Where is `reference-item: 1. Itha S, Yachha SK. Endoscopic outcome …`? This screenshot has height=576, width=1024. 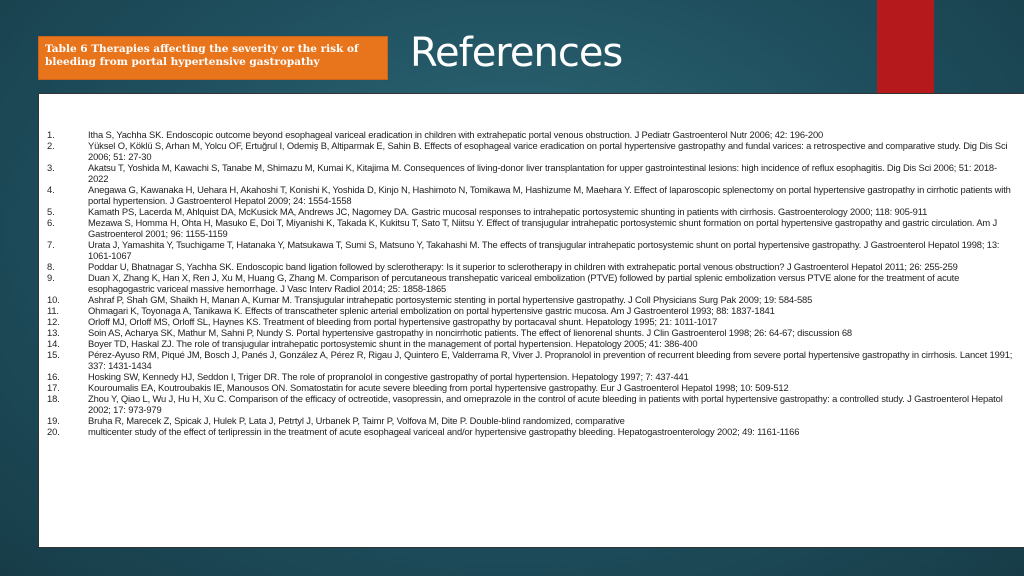
reference-item: 1. Itha S, Yachha SK. Endoscopic outcome … is located at coordinates (531, 134).